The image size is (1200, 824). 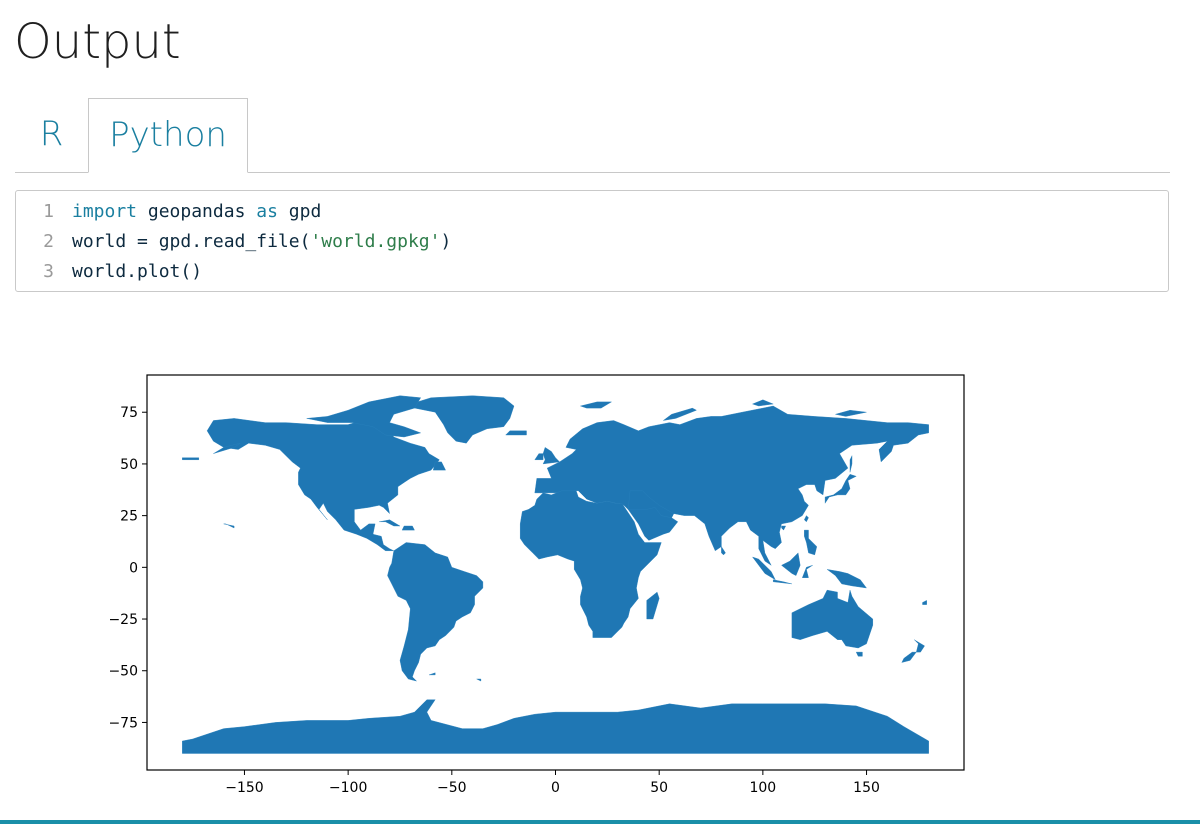 I want to click on line-number: 1, so click(x=48, y=211).